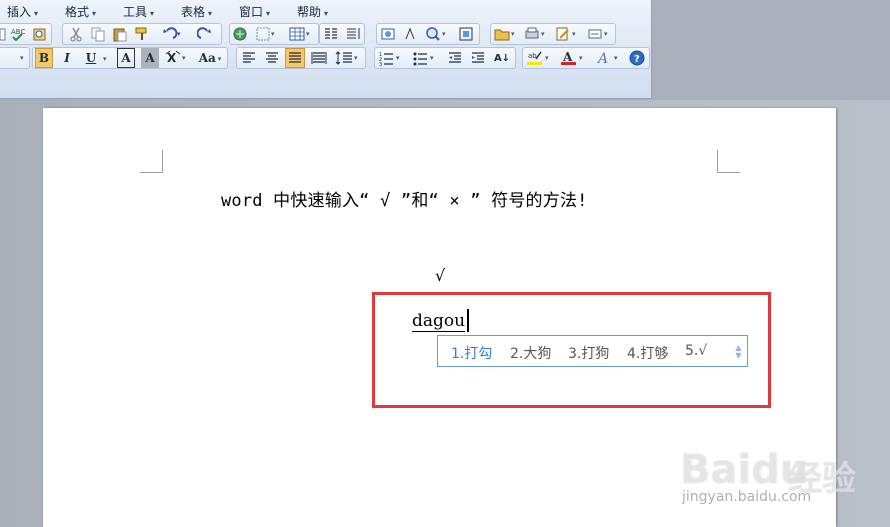  I want to click on redo-icon, so click(205, 34).